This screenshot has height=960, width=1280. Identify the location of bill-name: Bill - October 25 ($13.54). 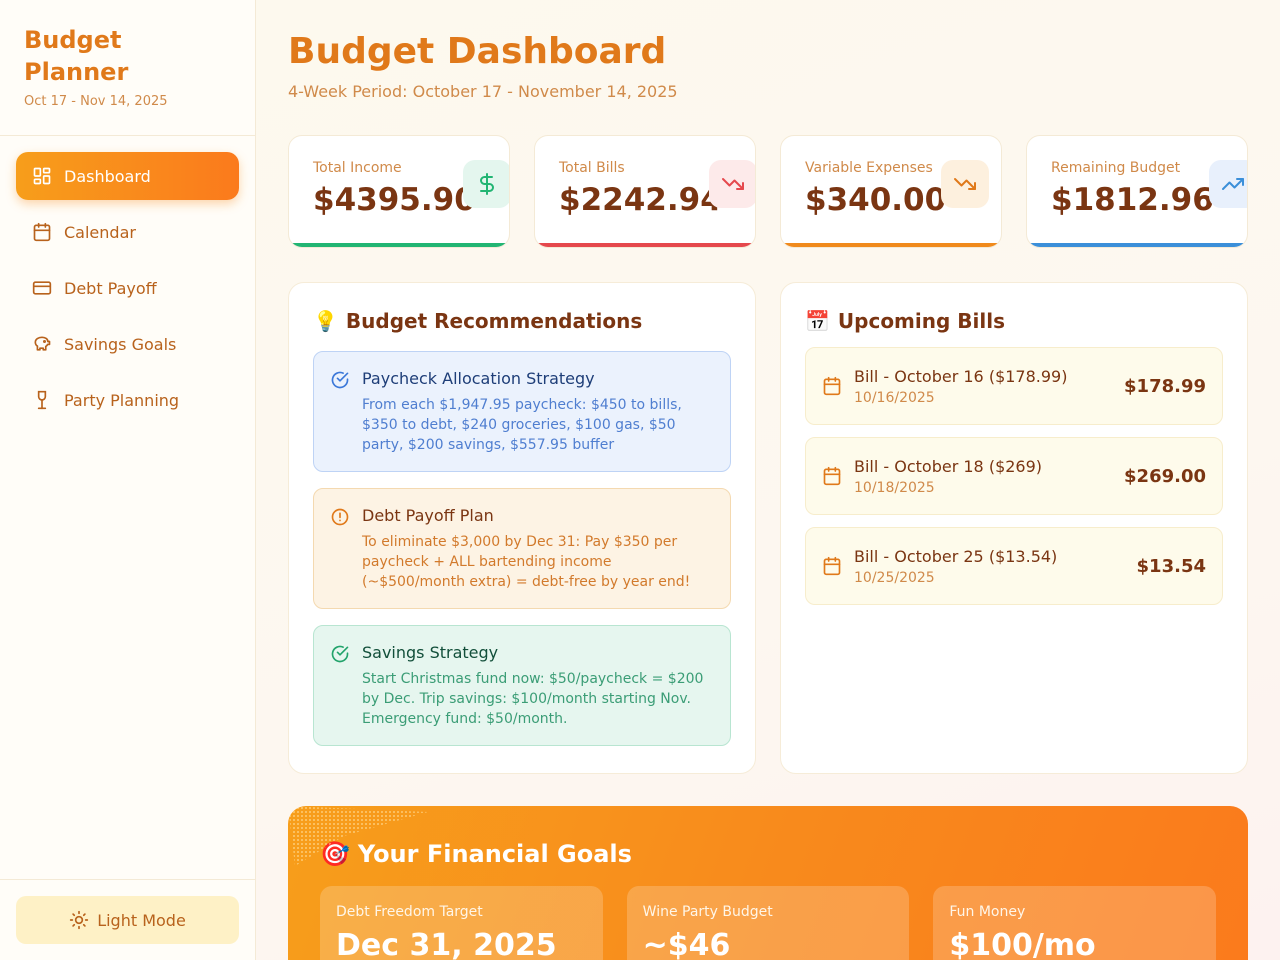
(956, 556).